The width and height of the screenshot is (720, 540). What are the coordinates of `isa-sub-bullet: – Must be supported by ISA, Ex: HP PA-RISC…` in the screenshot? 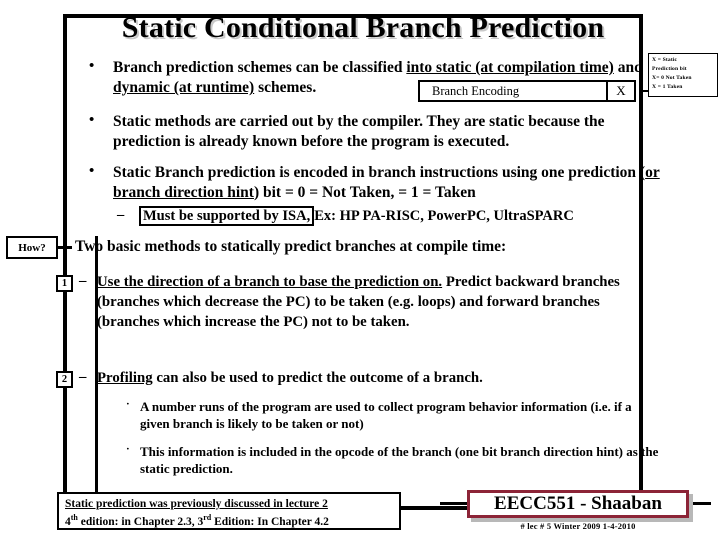 It's located at (370, 216).